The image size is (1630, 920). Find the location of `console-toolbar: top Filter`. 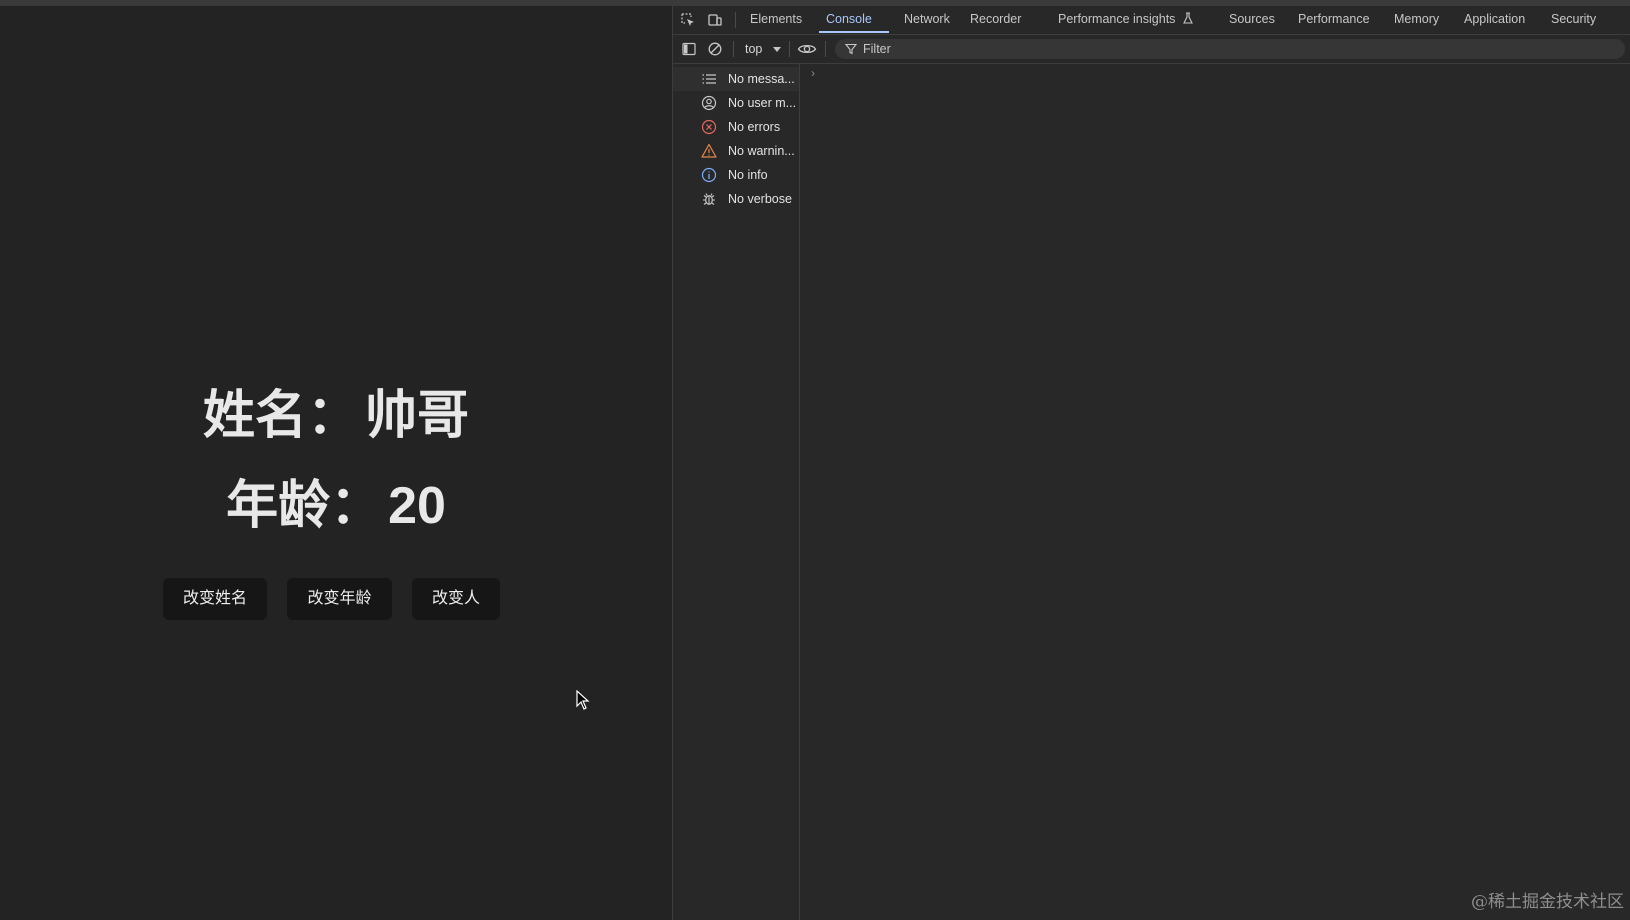

console-toolbar: top Filter is located at coordinates (1151, 49).